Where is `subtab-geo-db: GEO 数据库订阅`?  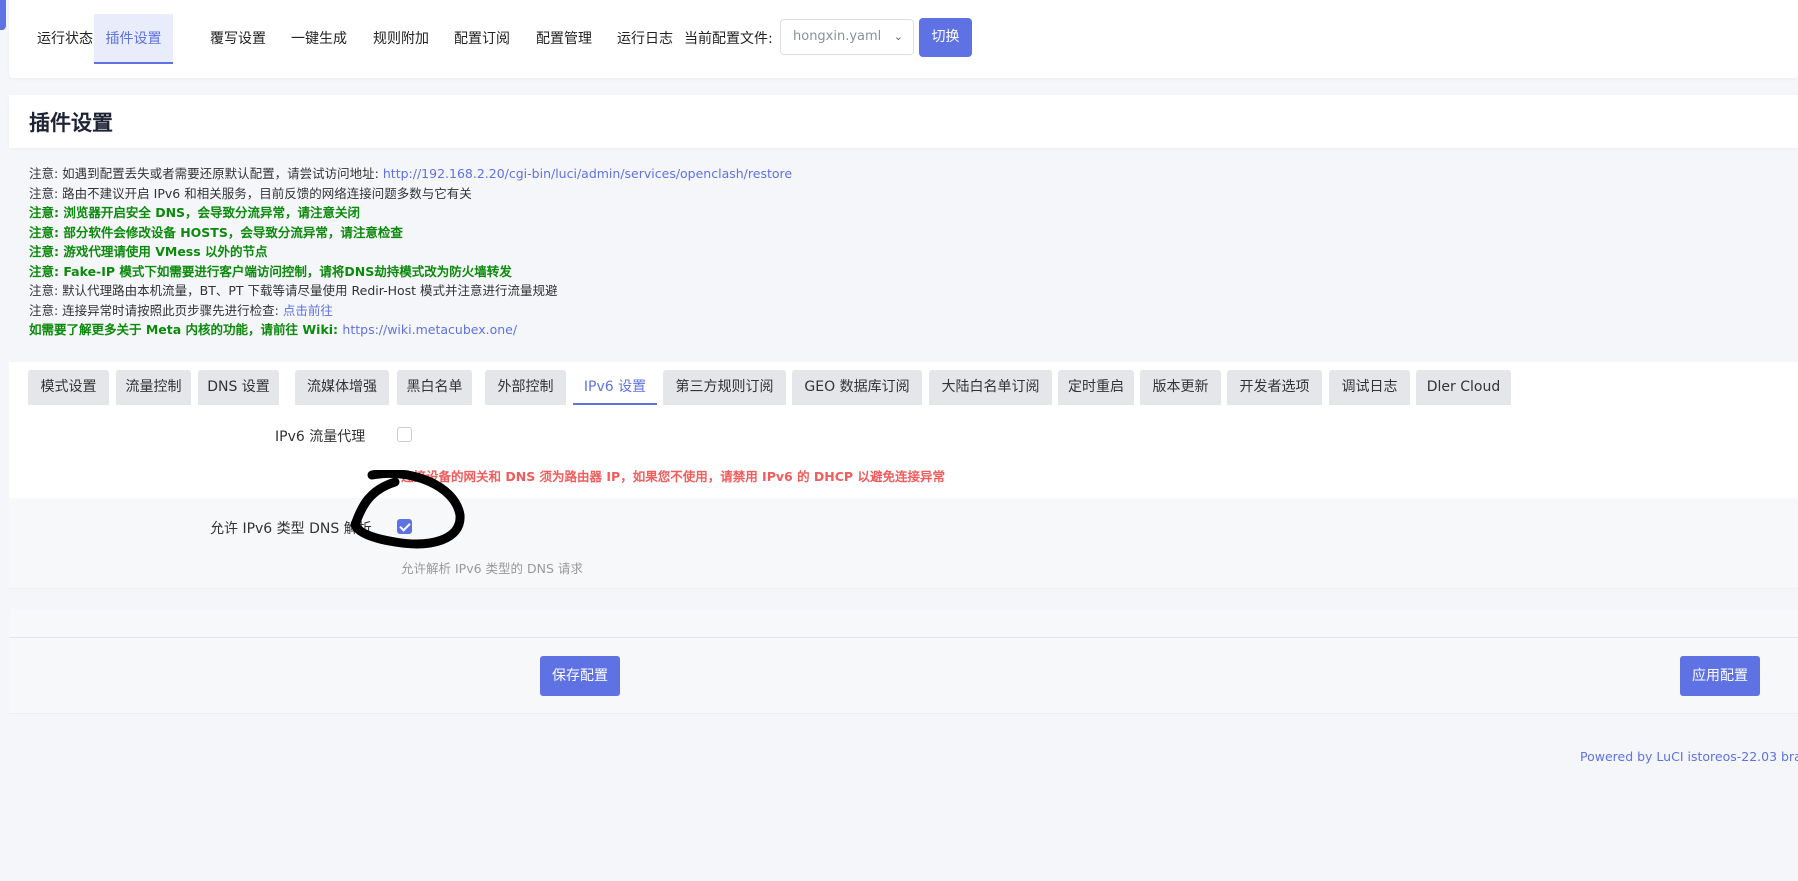
subtab-geo-db: GEO 数据库订阅 is located at coordinates (857, 387).